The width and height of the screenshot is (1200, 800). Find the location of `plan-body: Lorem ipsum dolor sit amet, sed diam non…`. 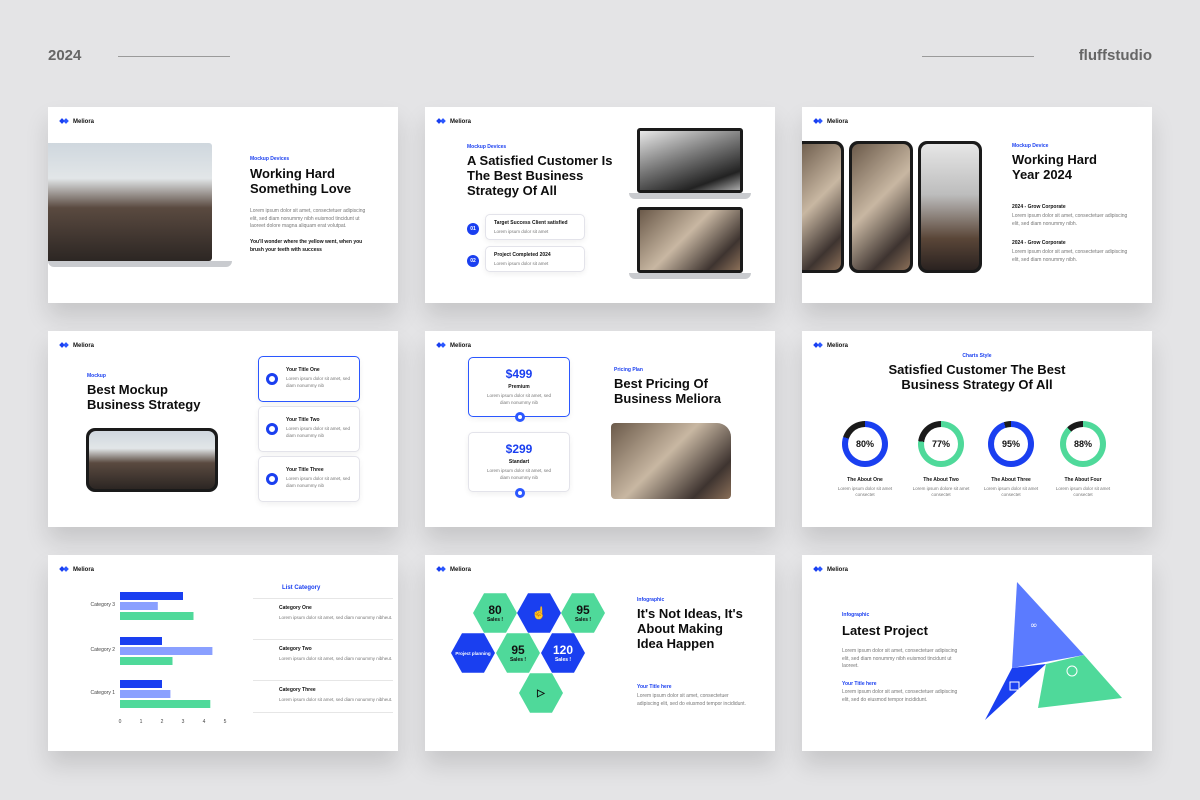

plan-body: Lorem ipsum dolor sit amet, sed diam non… is located at coordinates (519, 474).